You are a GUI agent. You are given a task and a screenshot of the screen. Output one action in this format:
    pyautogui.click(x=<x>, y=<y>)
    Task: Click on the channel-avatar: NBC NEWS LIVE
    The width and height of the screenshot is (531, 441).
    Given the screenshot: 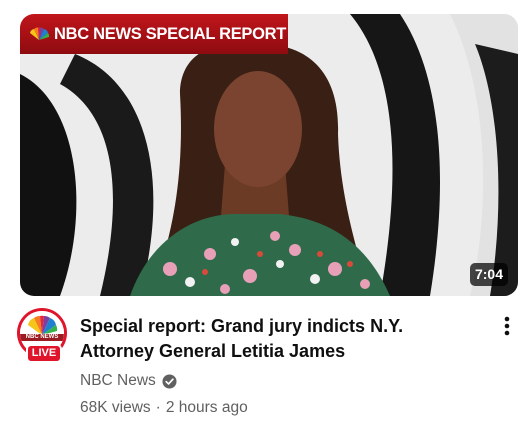 What is the action you would take?
    pyautogui.click(x=42, y=335)
    